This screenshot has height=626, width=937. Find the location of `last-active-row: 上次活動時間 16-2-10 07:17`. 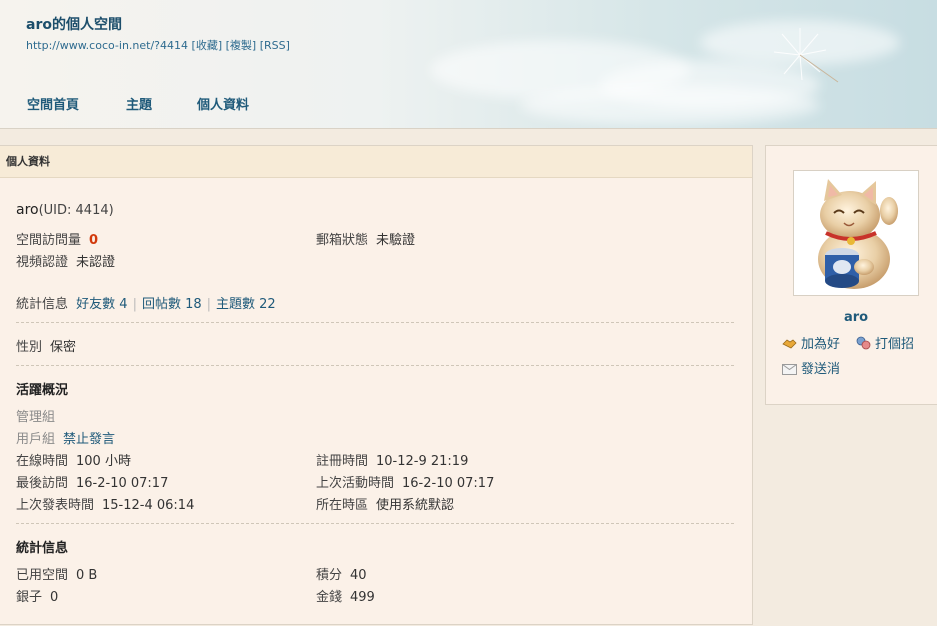

last-active-row: 上次活動時間 16-2-10 07:17 is located at coordinates (405, 481).